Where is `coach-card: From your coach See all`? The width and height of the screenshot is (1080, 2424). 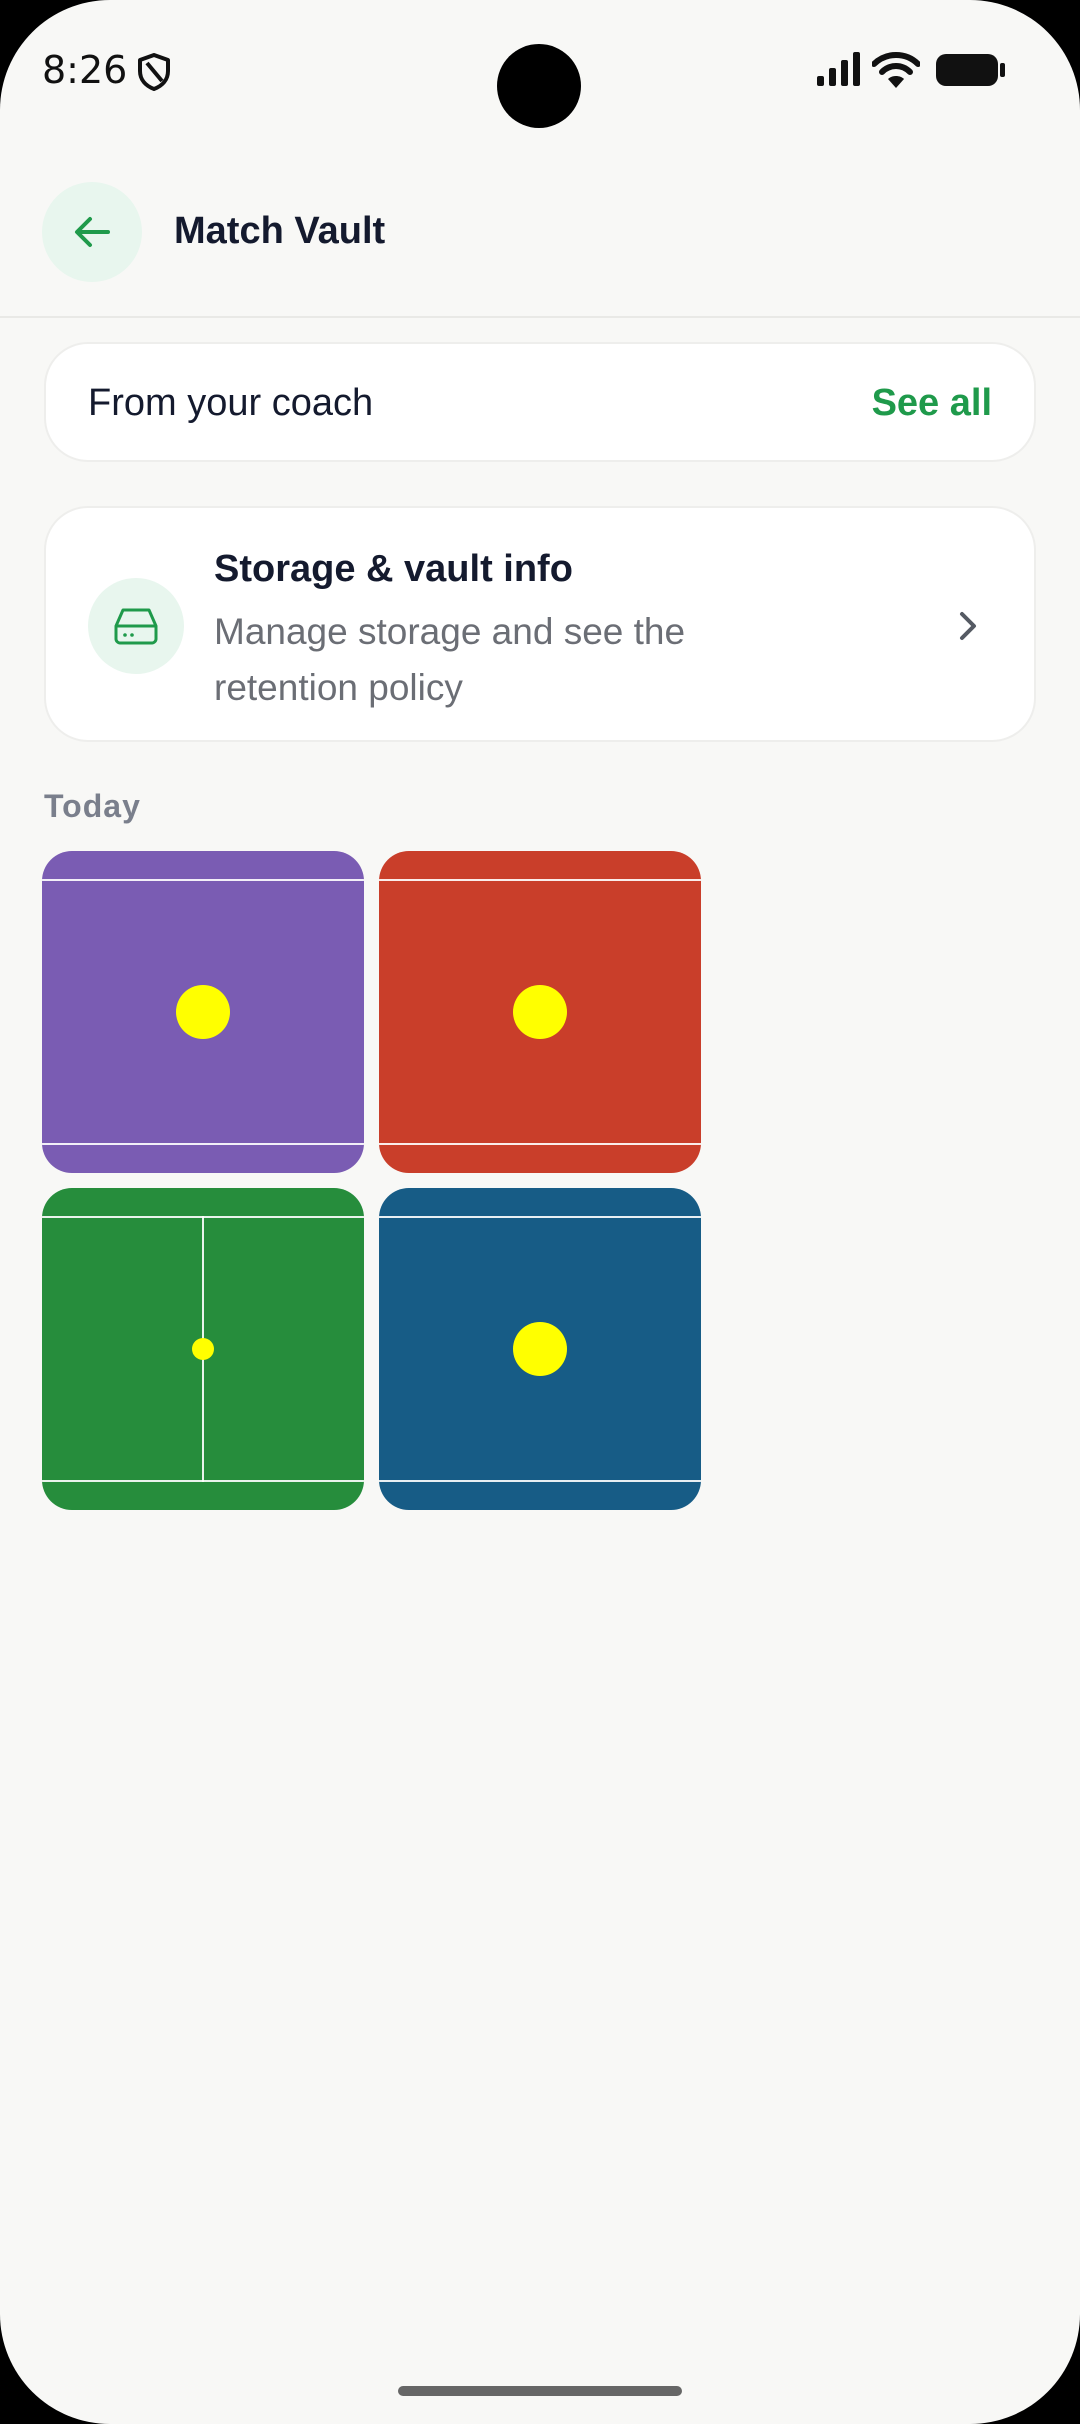 coach-card: From your coach See all is located at coordinates (540, 402).